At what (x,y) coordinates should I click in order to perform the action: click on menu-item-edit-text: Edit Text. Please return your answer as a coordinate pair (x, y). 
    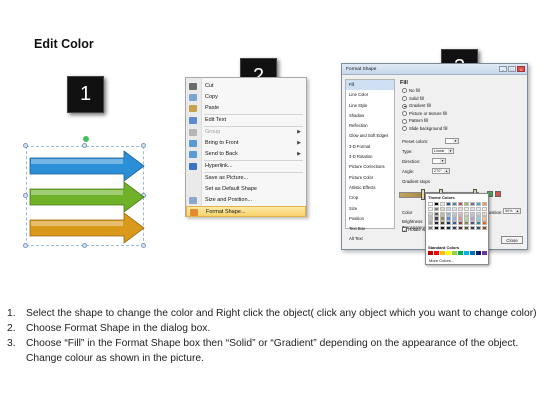
    Looking at the image, I should click on (246, 120).